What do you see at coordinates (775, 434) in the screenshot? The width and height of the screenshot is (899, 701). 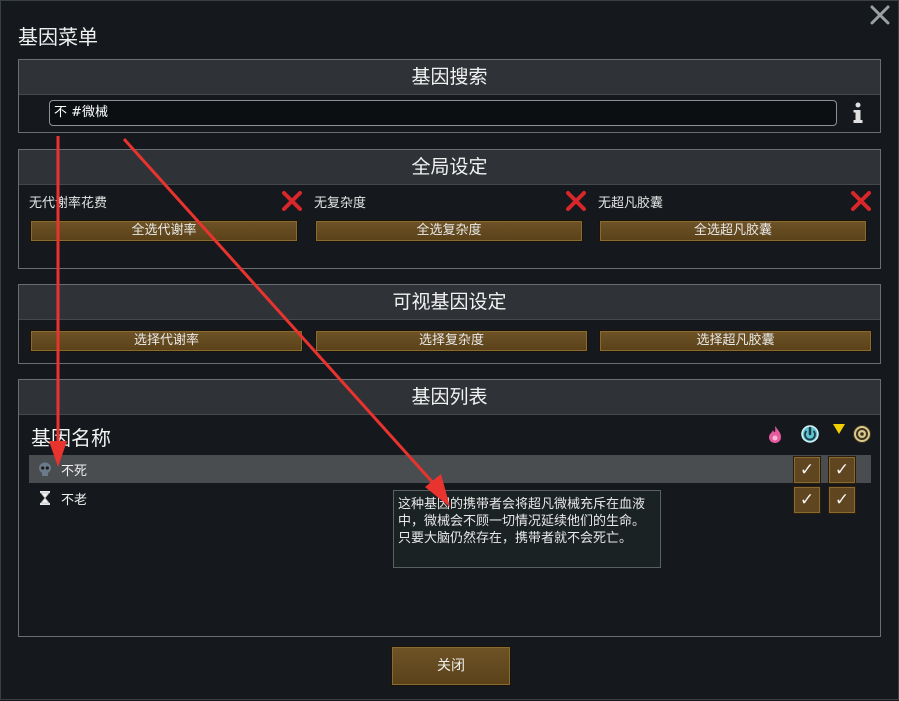 I see `flame-icon` at bounding box center [775, 434].